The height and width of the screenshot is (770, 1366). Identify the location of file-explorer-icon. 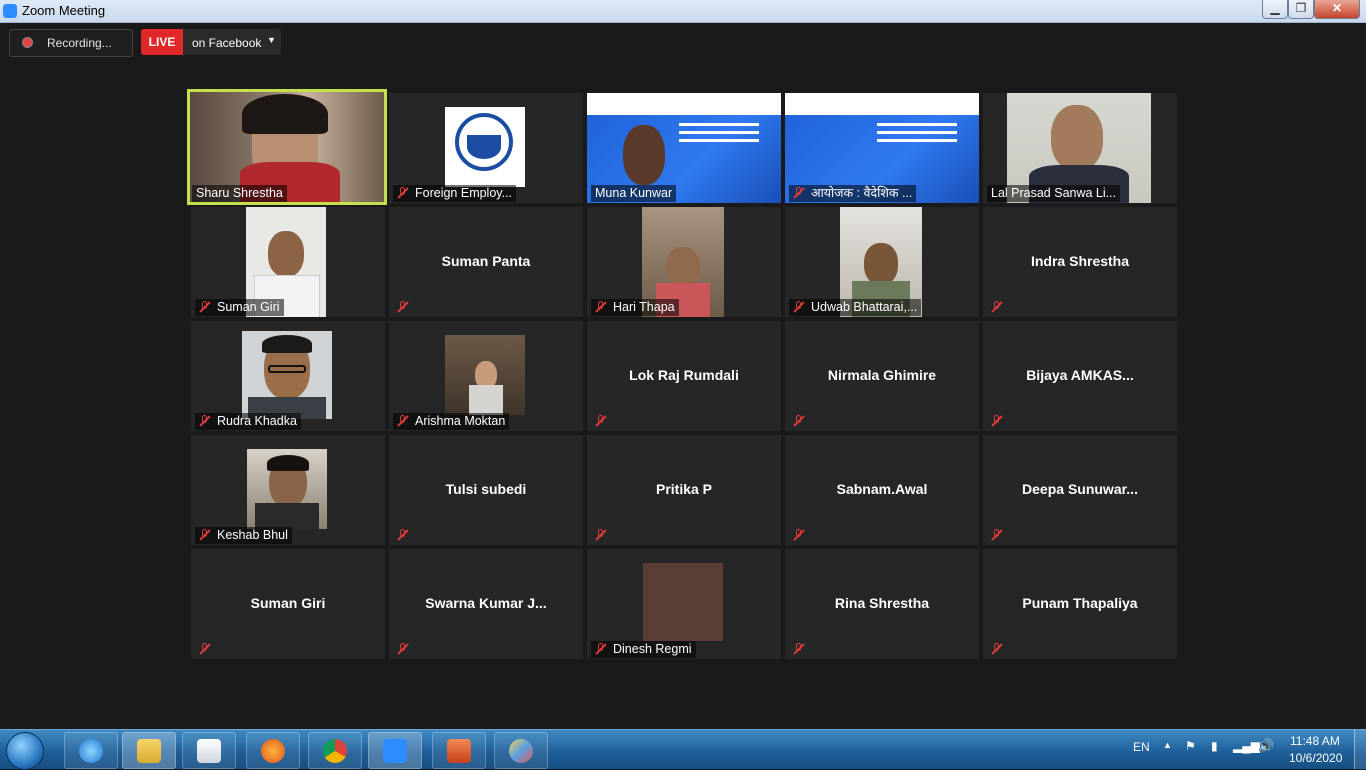
(149, 750).